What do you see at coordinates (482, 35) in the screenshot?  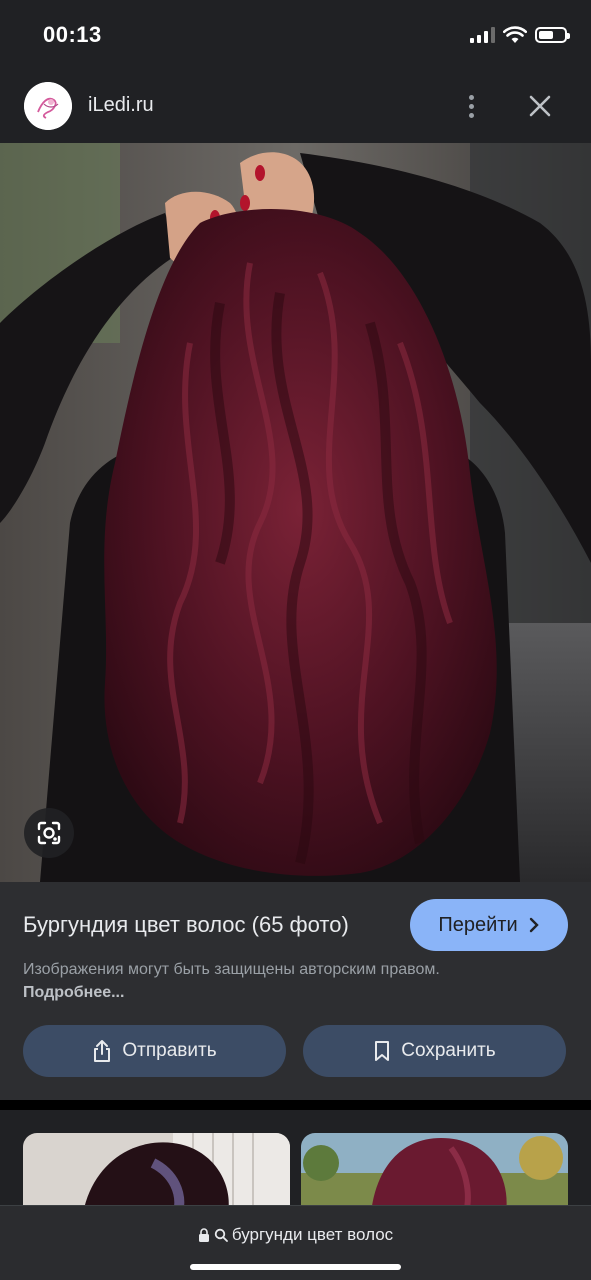 I see `cellular-signal-icon` at bounding box center [482, 35].